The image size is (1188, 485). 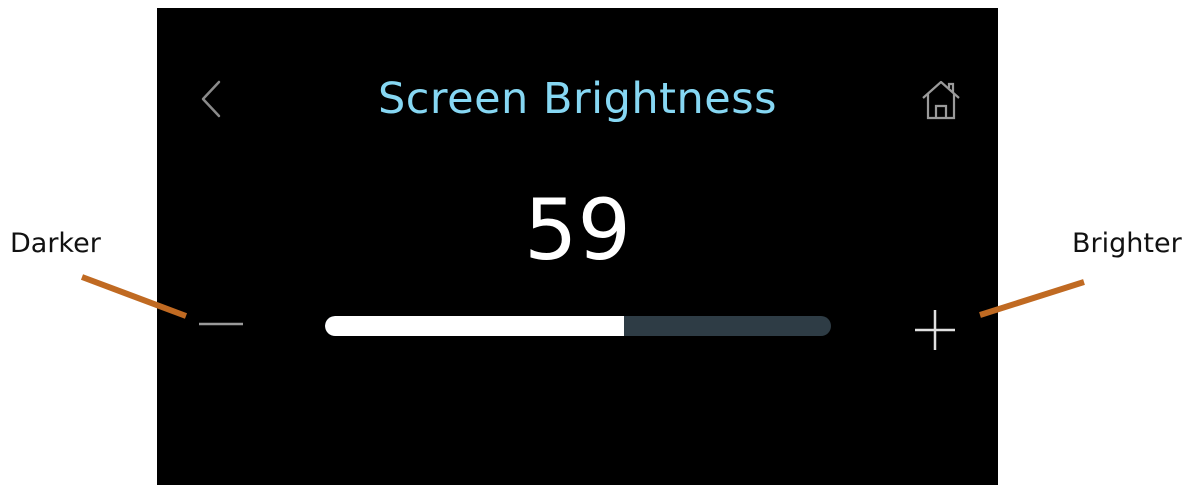 I want to click on increase-brightness-button, so click(x=935, y=330).